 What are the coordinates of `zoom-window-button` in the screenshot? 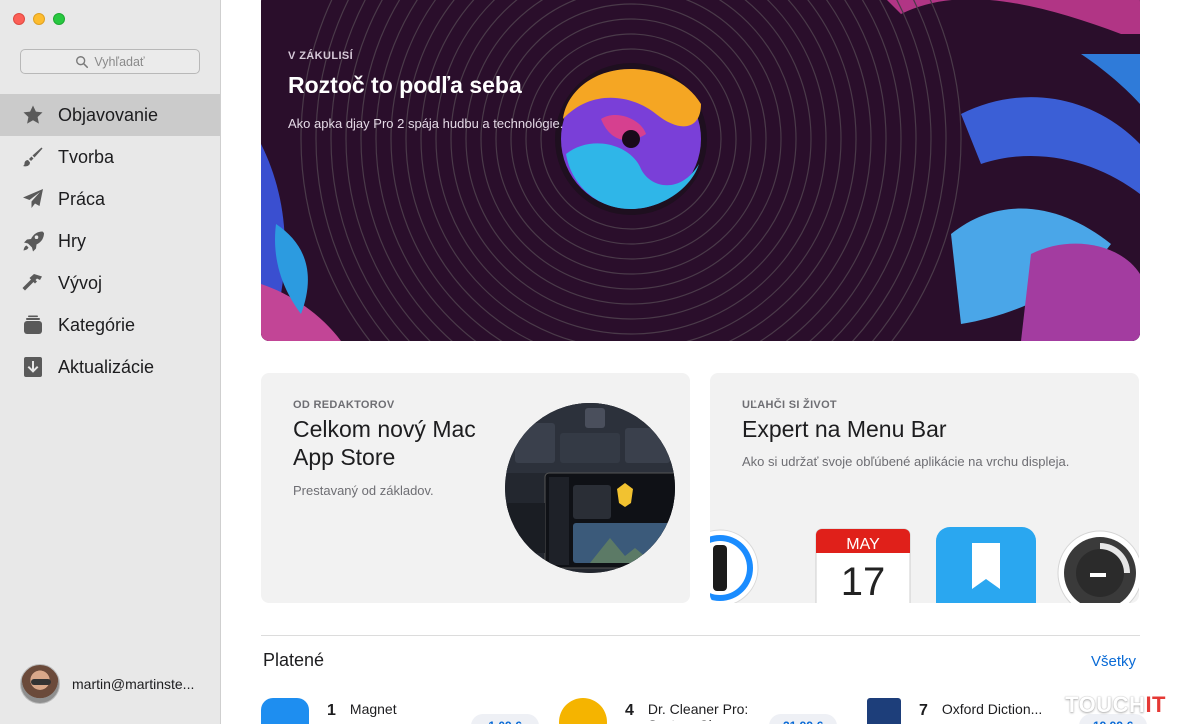 It's located at (59, 19).